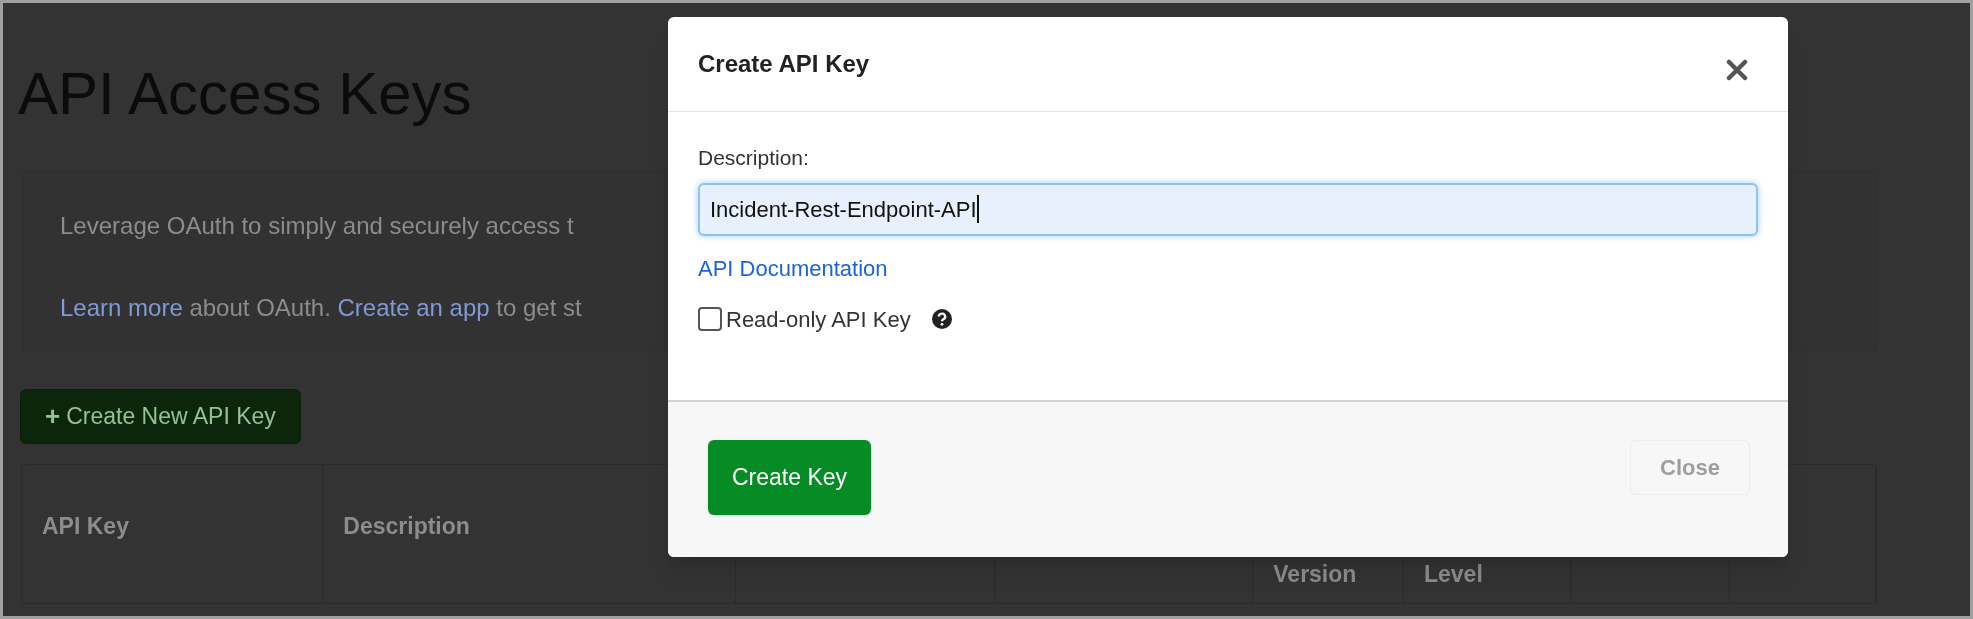 This screenshot has height=619, width=1973. I want to click on create-key-button: Create Key, so click(790, 477).